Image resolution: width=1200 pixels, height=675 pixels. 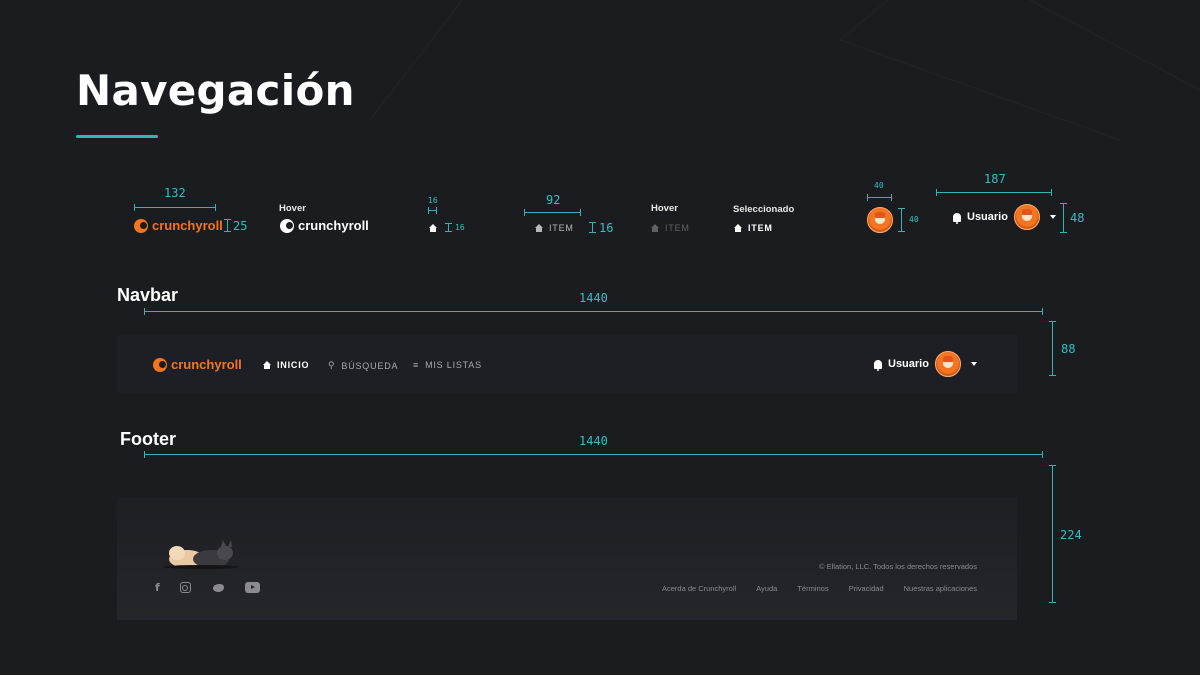 I want to click on footer-link-apps: Nuestras aplicaciones, so click(x=940, y=588).